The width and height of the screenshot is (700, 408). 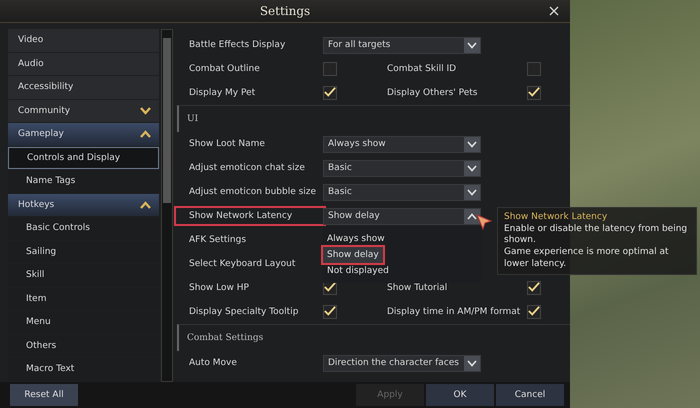 I want to click on setting-label: AFK Settings, so click(x=218, y=240).